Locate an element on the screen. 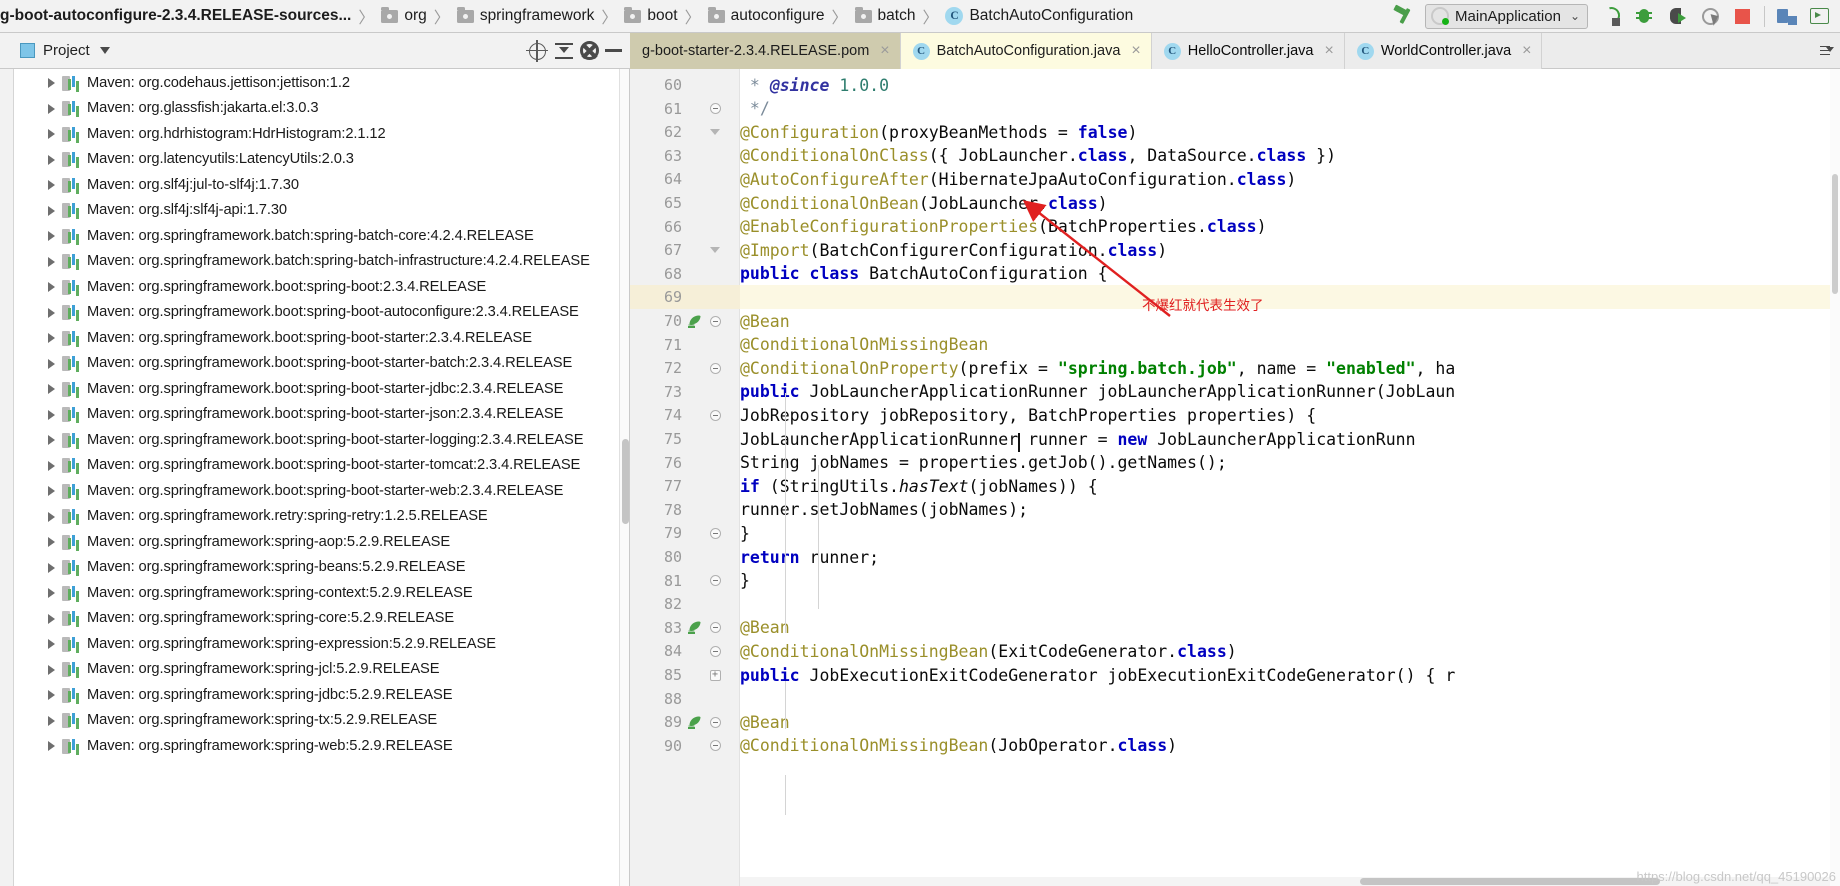 This screenshot has width=1840, height=886. gutter-row: 73 is located at coordinates (685, 392).